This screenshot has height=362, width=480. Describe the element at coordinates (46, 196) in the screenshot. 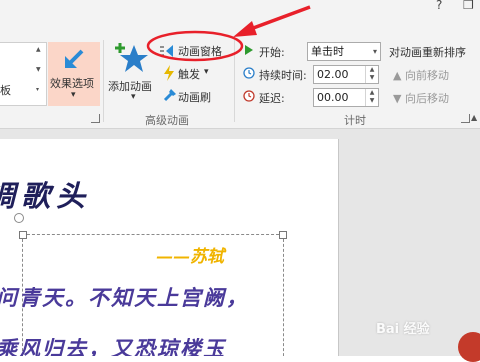

I see `slide-title: 调歌头` at that location.